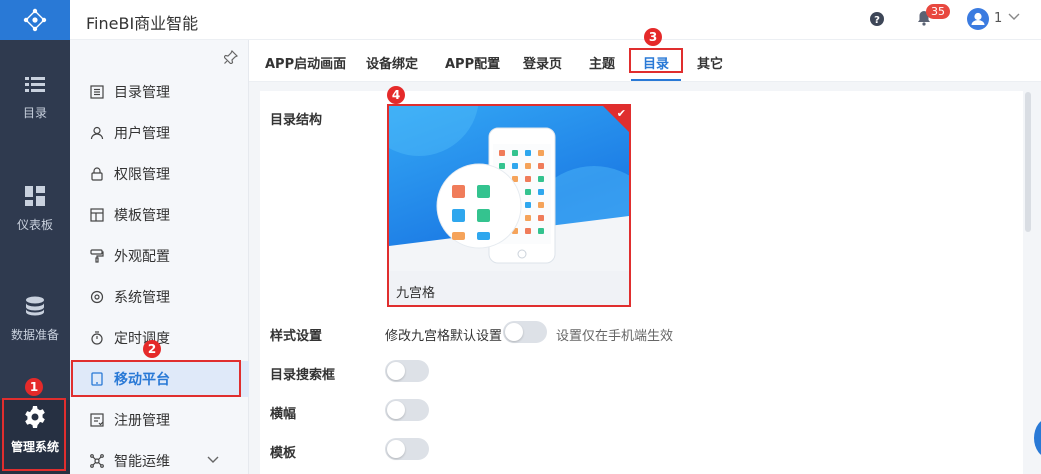 This screenshot has height=474, width=1041. Describe the element at coordinates (97, 420) in the screenshot. I see `register-icon` at that location.